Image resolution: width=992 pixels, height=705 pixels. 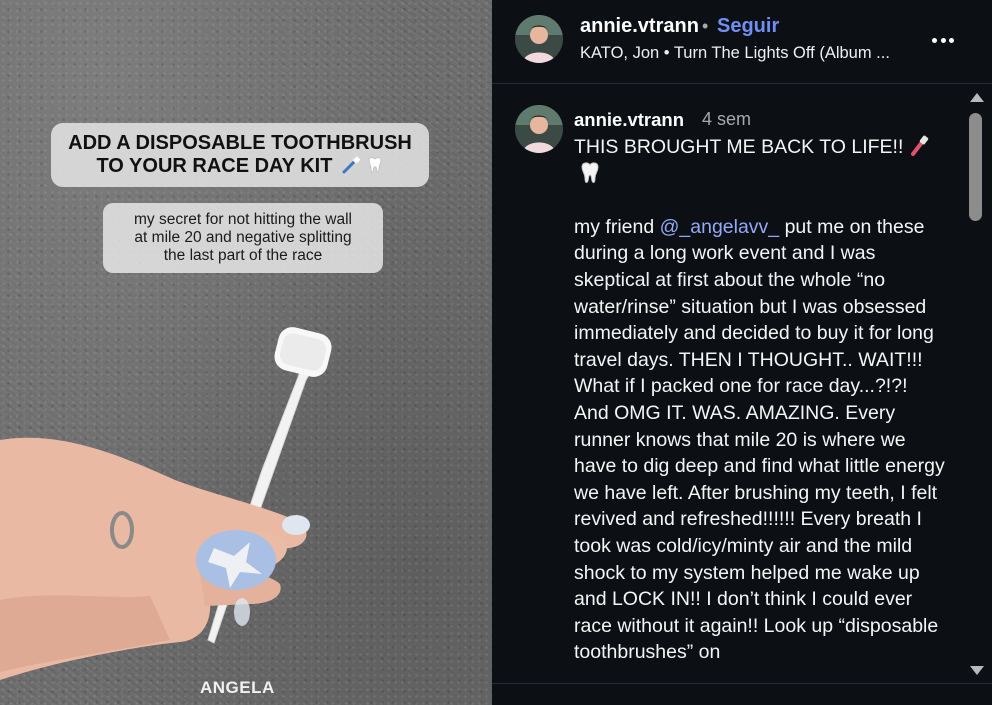 What do you see at coordinates (240, 143) in the screenshot?
I see `caption-line-1: ADD A DISPOSABLE TOOTHBRUSH` at bounding box center [240, 143].